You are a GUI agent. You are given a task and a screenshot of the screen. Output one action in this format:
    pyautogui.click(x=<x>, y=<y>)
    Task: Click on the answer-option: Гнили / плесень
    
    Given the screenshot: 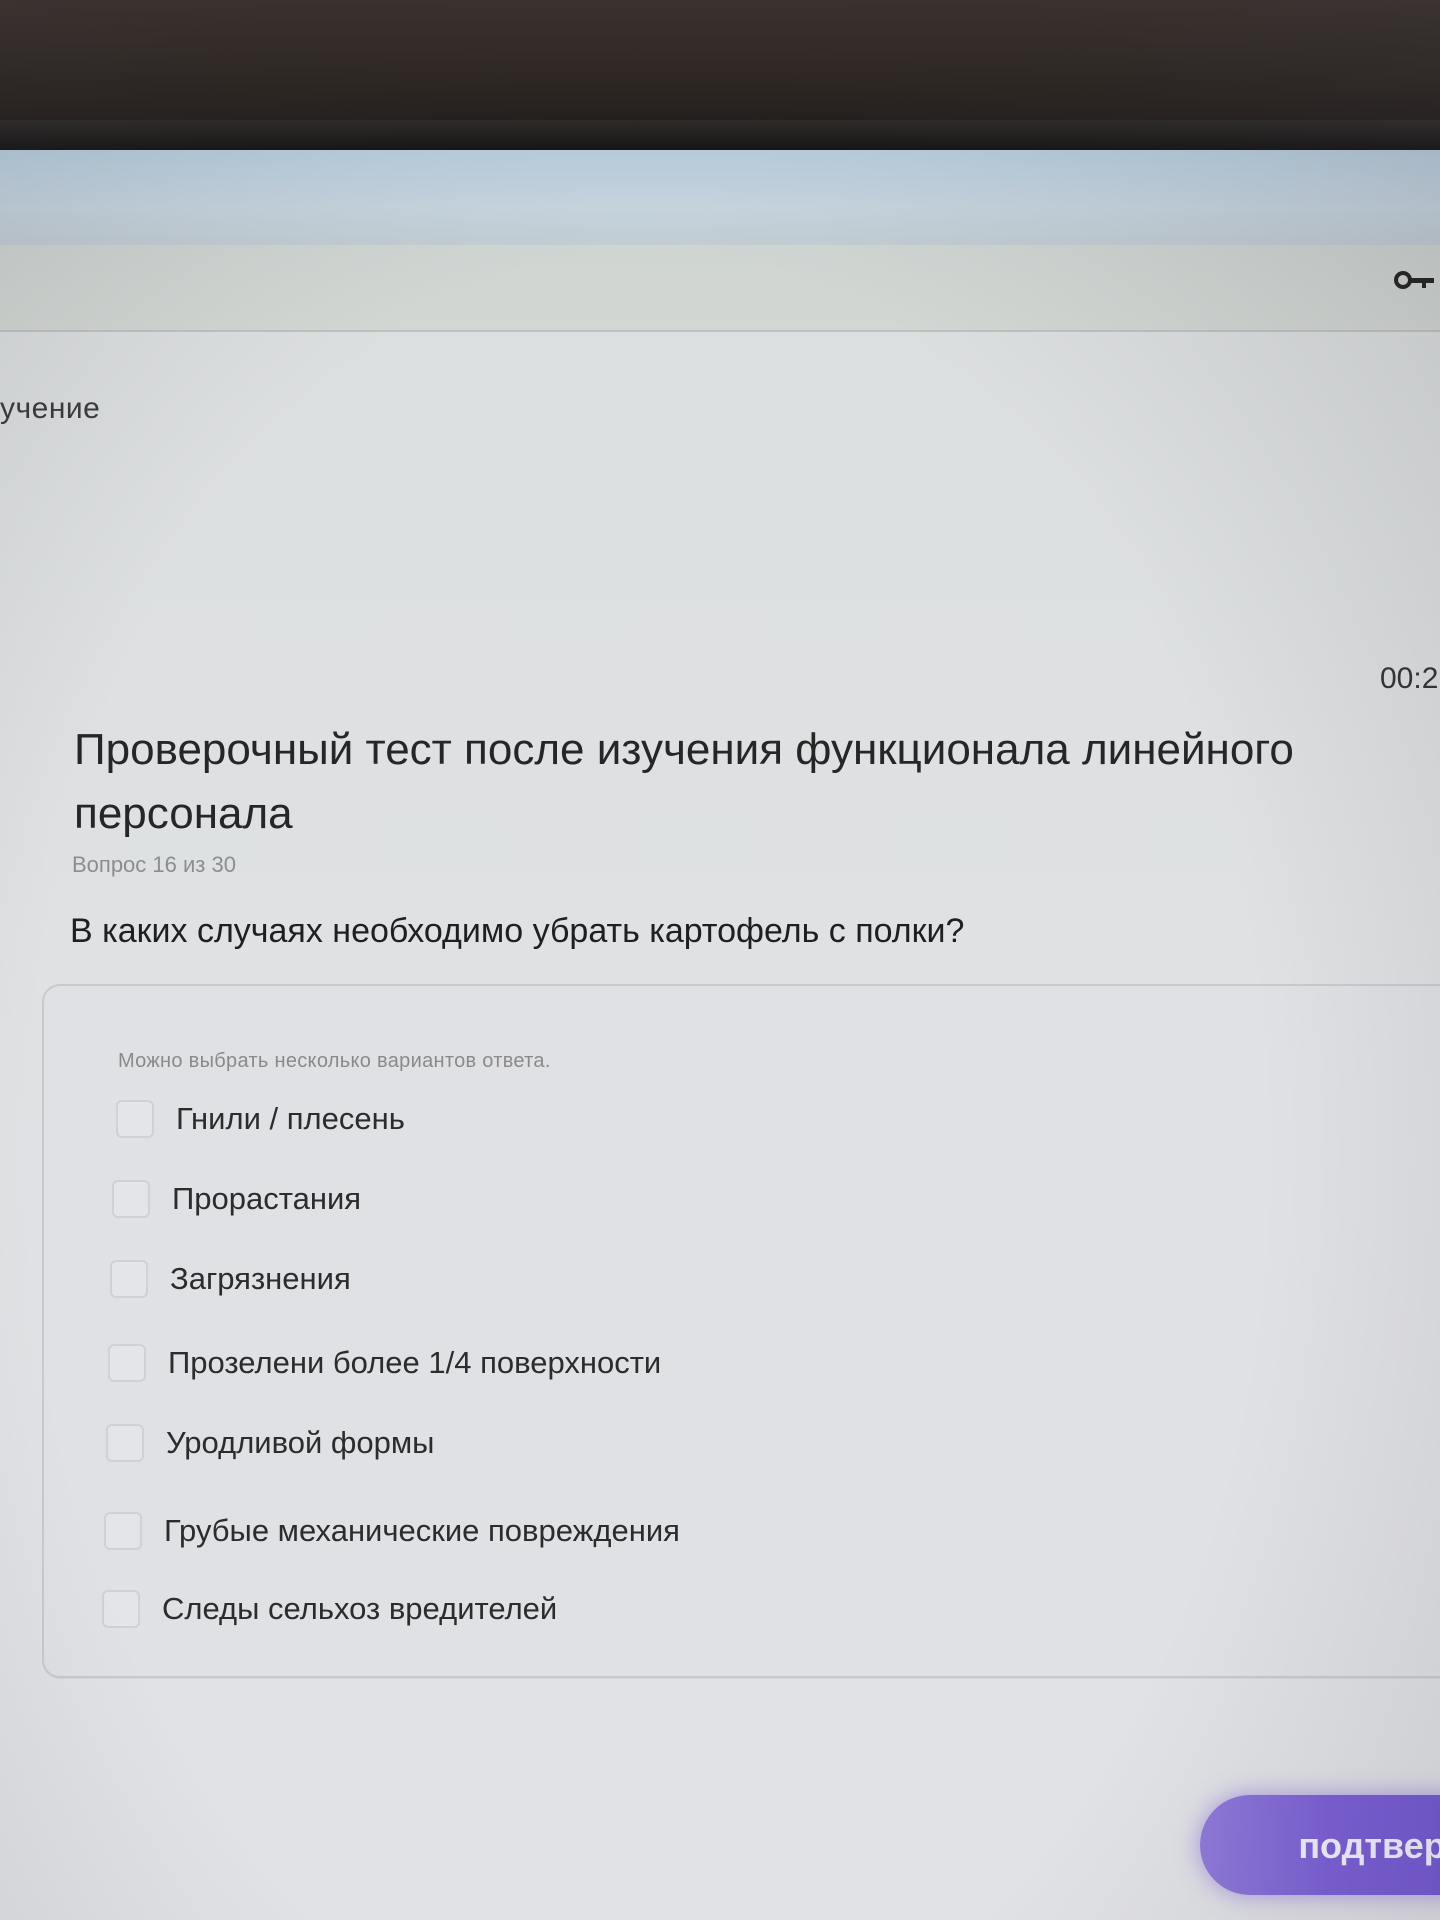 What is the action you would take?
    pyautogui.click(x=260, y=1119)
    